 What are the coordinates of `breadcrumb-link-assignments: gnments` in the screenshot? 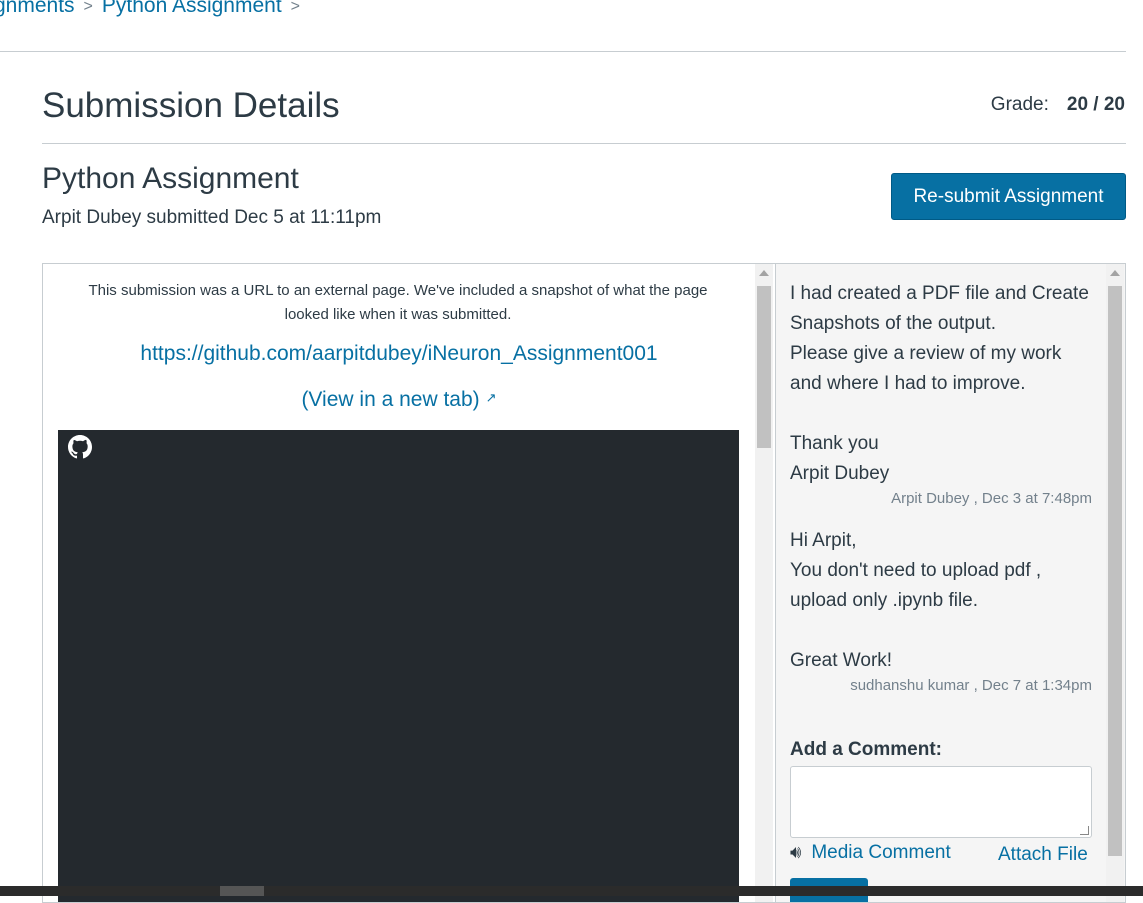 It's located at (37, 8).